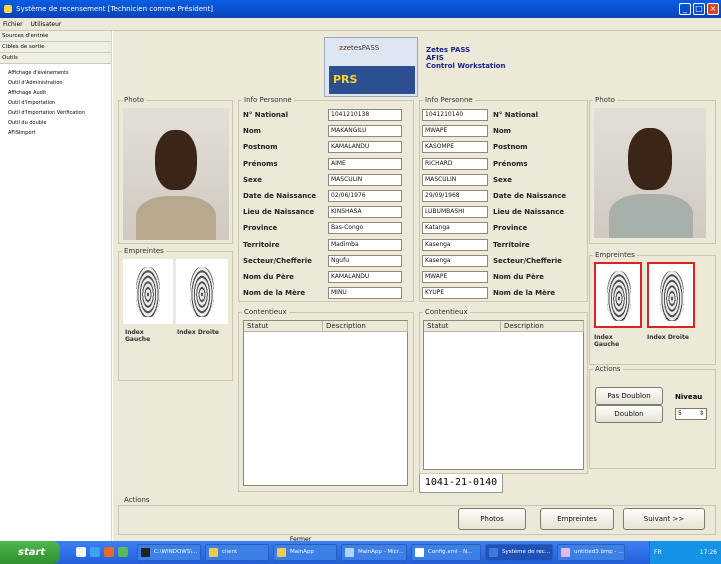 This screenshot has height=564, width=721. I want to click on right-field-label: N° National, so click(516, 115).